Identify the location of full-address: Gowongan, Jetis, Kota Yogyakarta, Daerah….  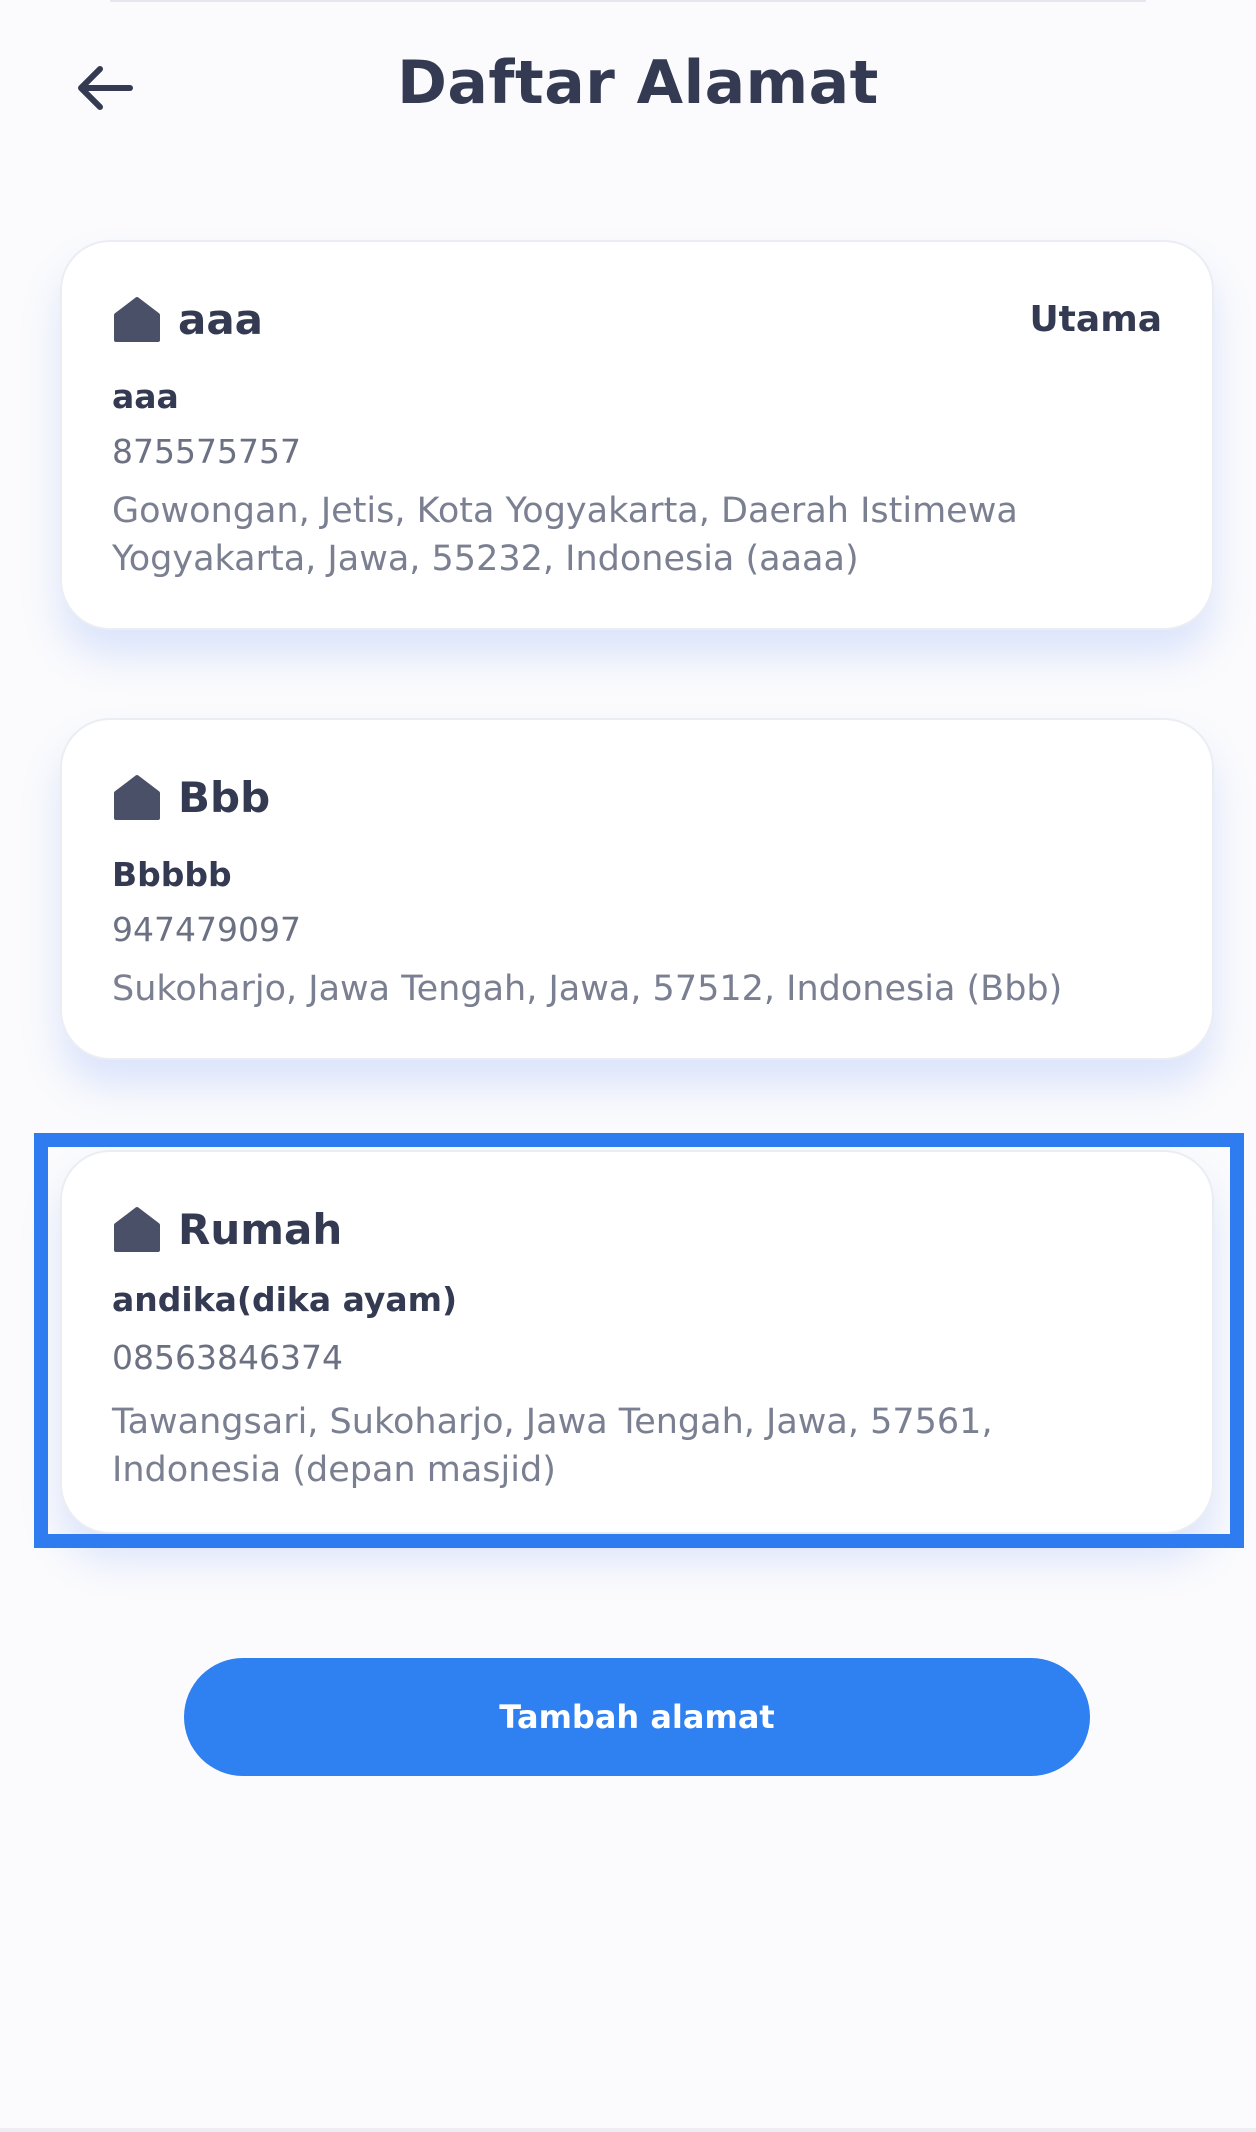
(565, 535).